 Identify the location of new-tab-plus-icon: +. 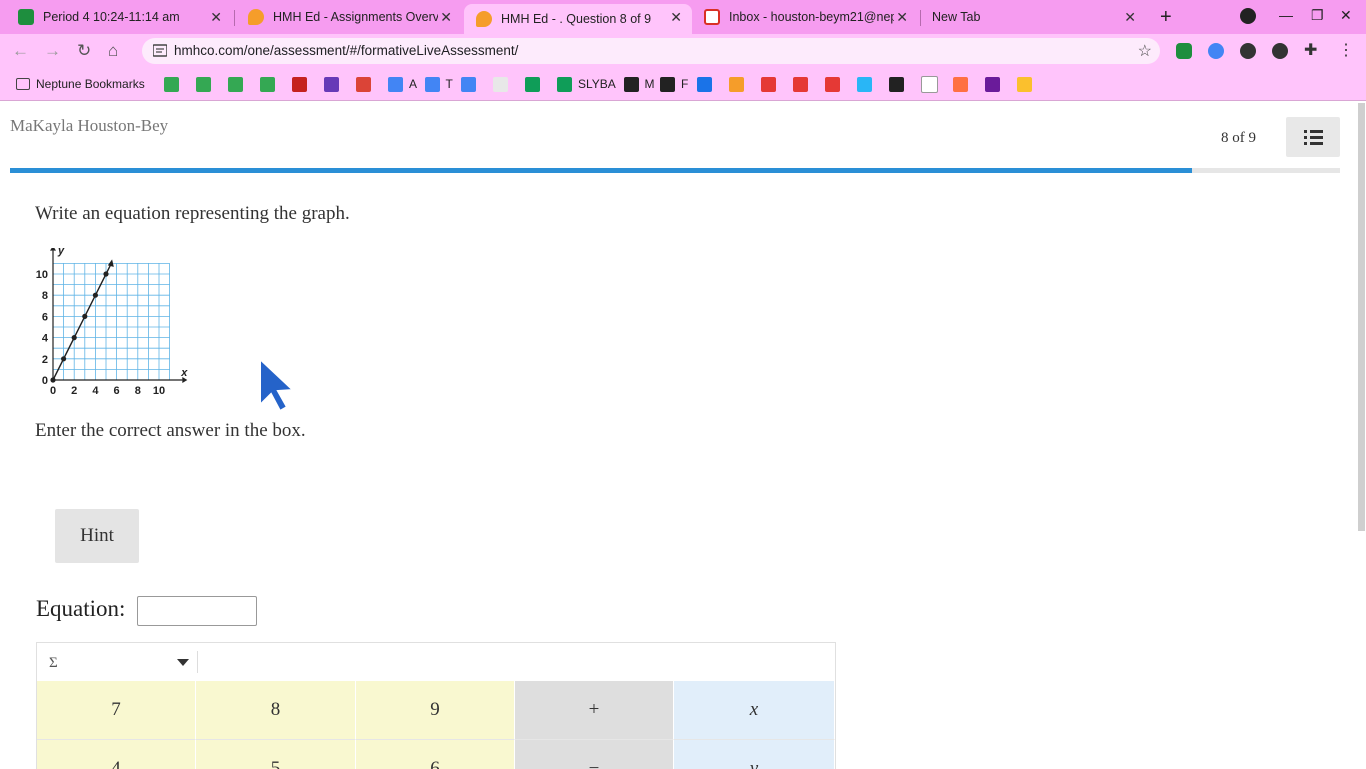
(1166, 17).